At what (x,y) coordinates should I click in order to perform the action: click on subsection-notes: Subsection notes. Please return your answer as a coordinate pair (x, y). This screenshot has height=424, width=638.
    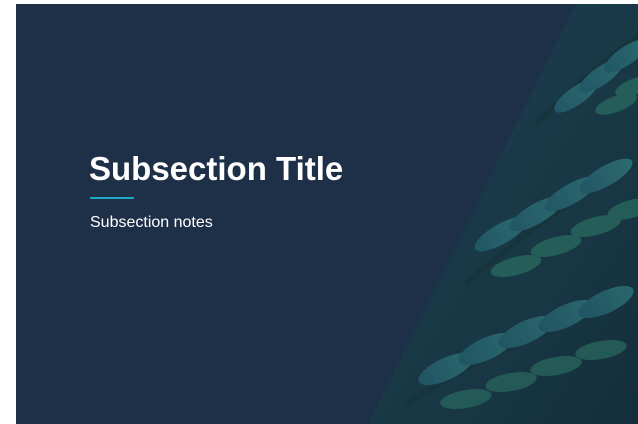
    Looking at the image, I should click on (151, 222).